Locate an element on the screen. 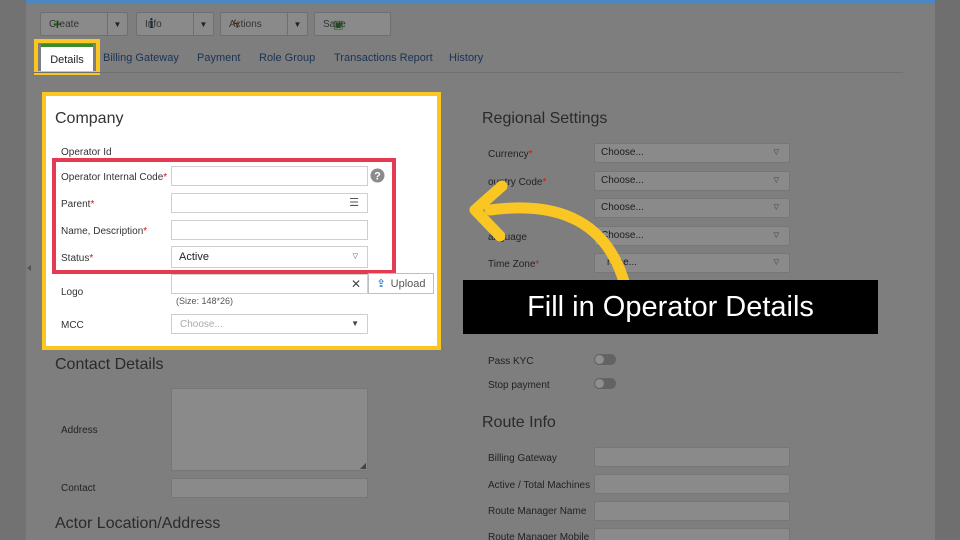 The image size is (960, 540). pass-kyc-toggle is located at coordinates (605, 359).